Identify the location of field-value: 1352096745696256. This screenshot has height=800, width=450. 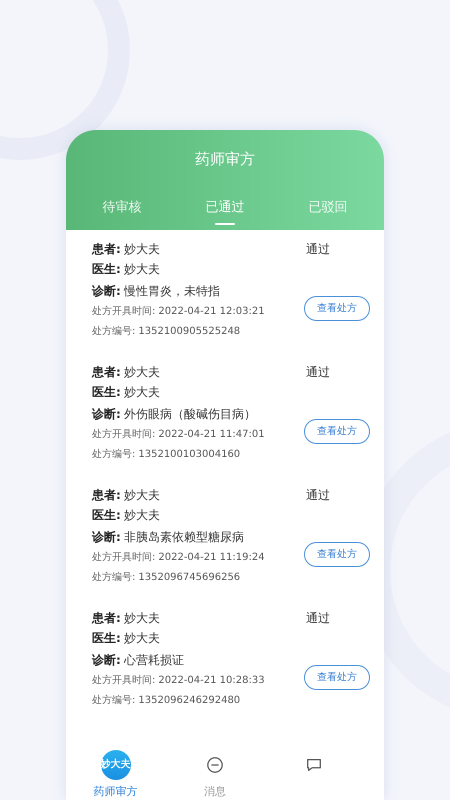
(189, 578).